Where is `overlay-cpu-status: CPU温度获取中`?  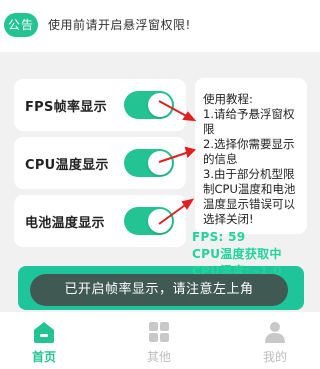 overlay-cpu-status: CPU温度获取中 is located at coordinates (237, 254).